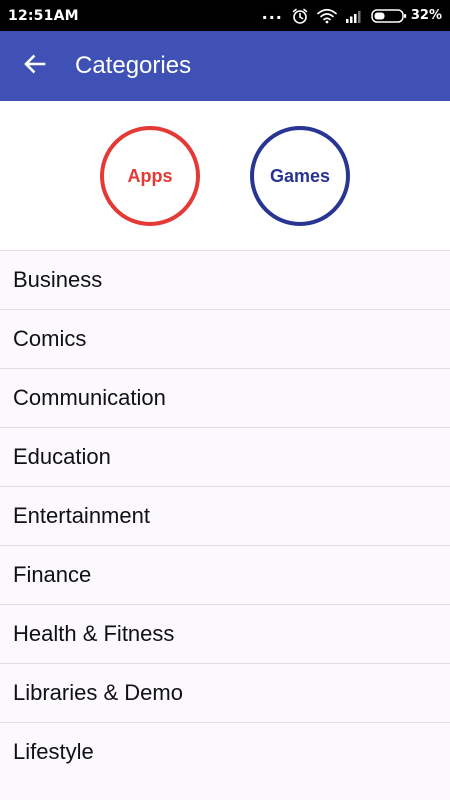  Describe the element at coordinates (327, 16) in the screenshot. I see `wifi-icon` at that location.